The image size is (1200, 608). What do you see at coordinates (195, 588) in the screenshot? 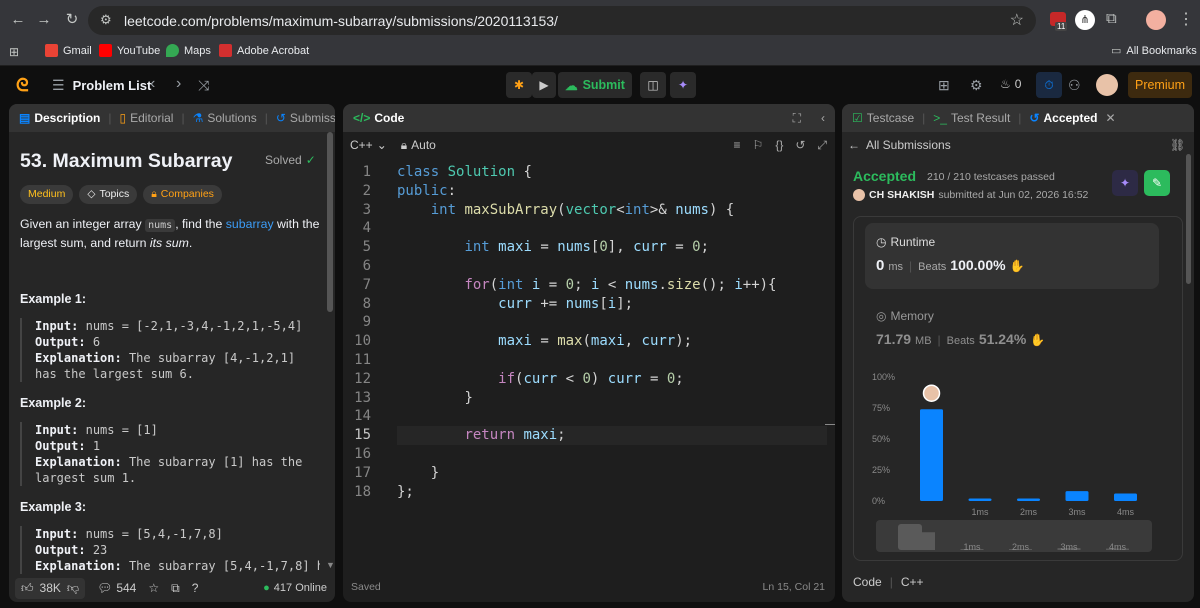
I see `help-icon: ?` at bounding box center [195, 588].